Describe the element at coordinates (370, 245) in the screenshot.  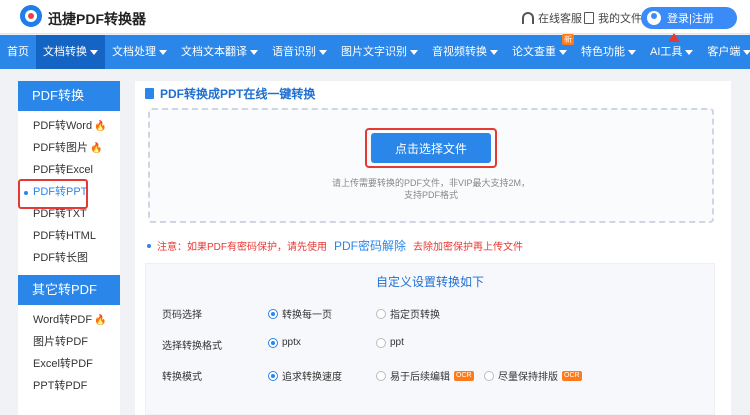
I see `pdf-unlock-link: PDF密码解除` at that location.